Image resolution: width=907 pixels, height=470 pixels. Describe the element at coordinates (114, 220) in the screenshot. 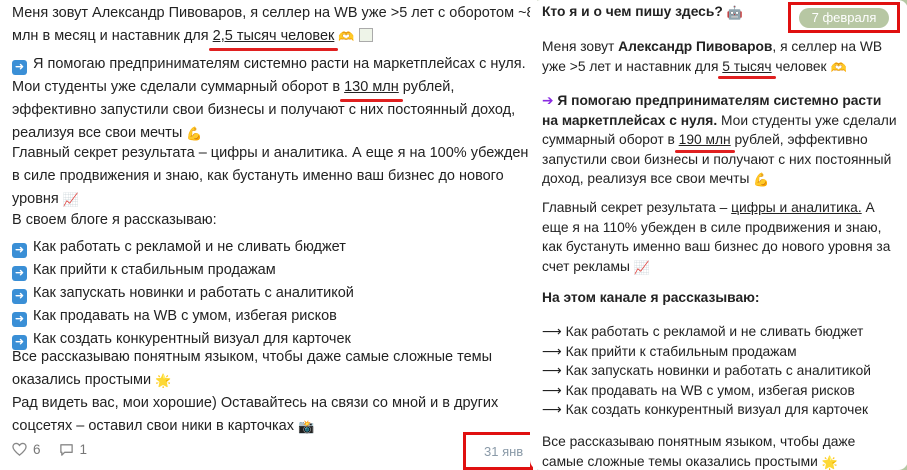

I see `left-blog-heading: В своем блоге я рассказываю:` at that location.